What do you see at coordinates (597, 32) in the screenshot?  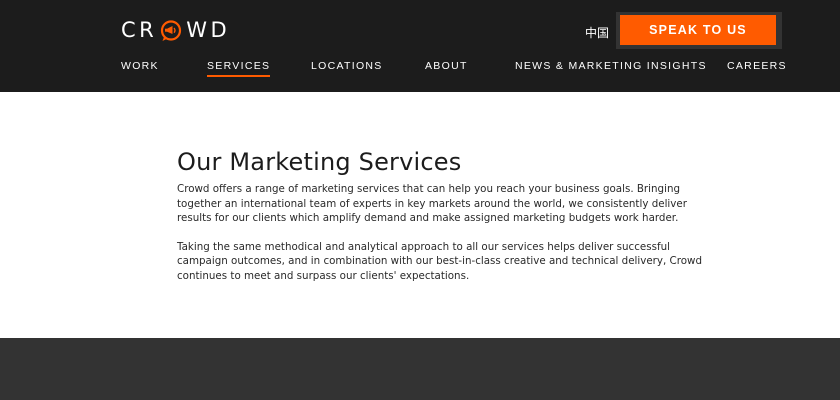 I see `language-switch-link: 中国` at bounding box center [597, 32].